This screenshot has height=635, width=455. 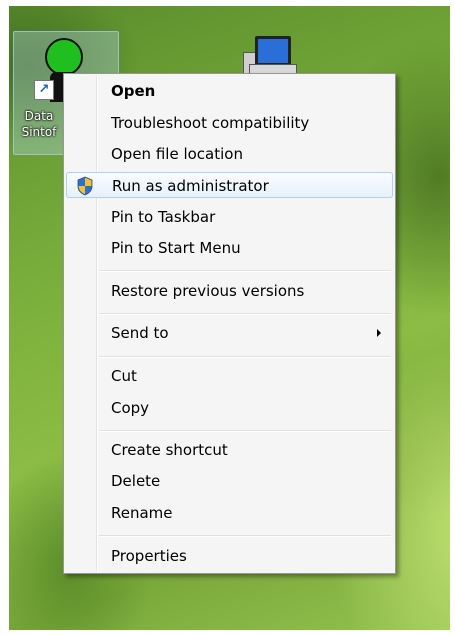 I want to click on menu-item-label: Restore previous versions, so click(x=208, y=291).